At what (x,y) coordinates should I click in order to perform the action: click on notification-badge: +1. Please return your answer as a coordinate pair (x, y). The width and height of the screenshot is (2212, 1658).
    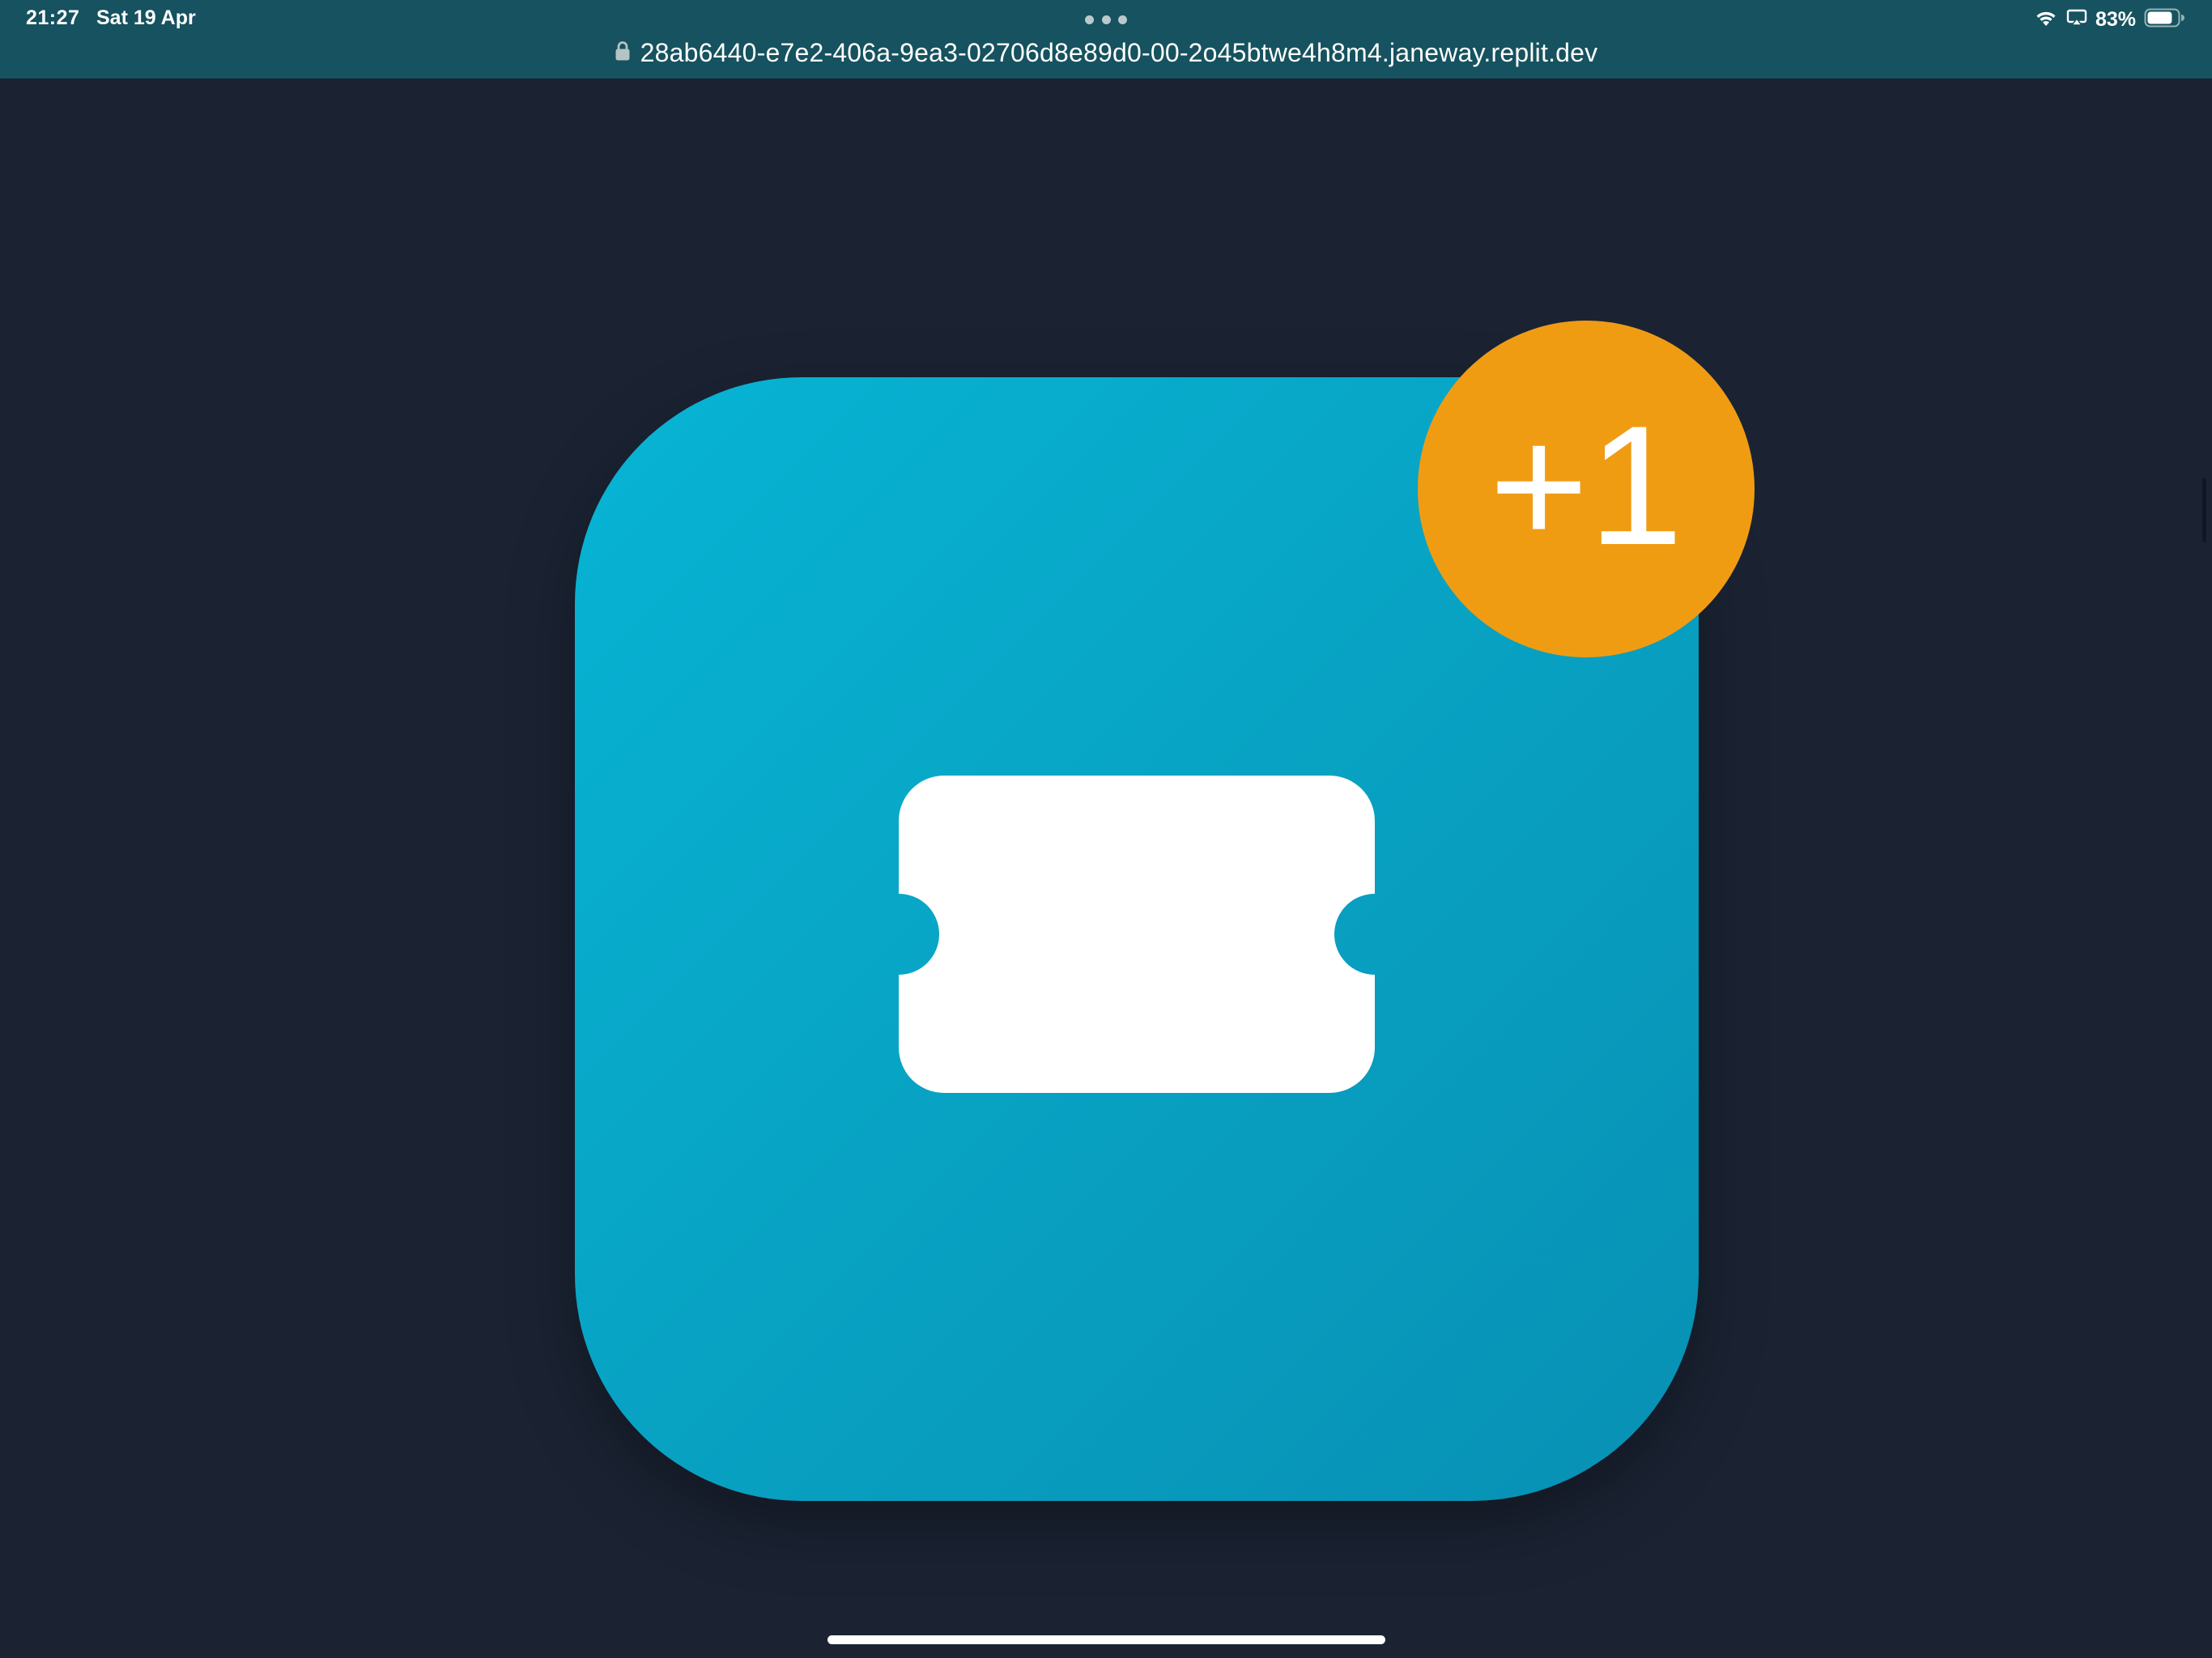
    Looking at the image, I should click on (1587, 489).